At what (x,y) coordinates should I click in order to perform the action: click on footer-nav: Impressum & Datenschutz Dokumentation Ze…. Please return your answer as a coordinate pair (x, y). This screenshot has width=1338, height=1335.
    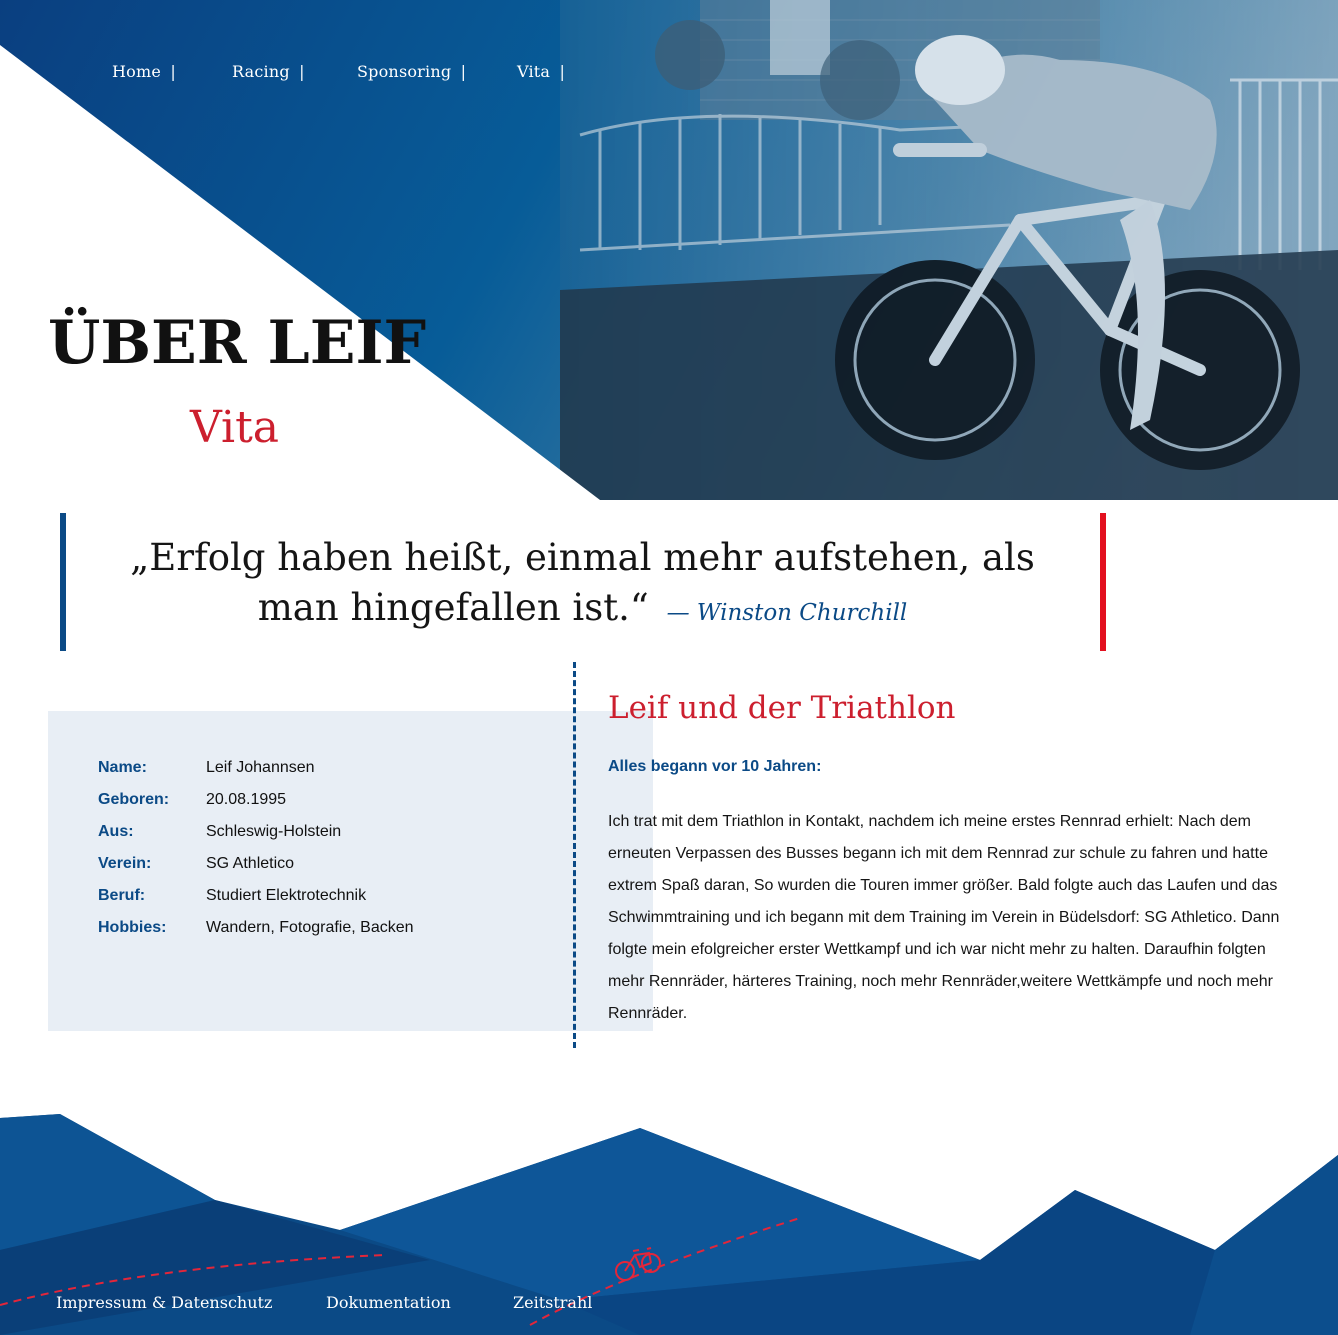
    Looking at the image, I should click on (400, 1308).